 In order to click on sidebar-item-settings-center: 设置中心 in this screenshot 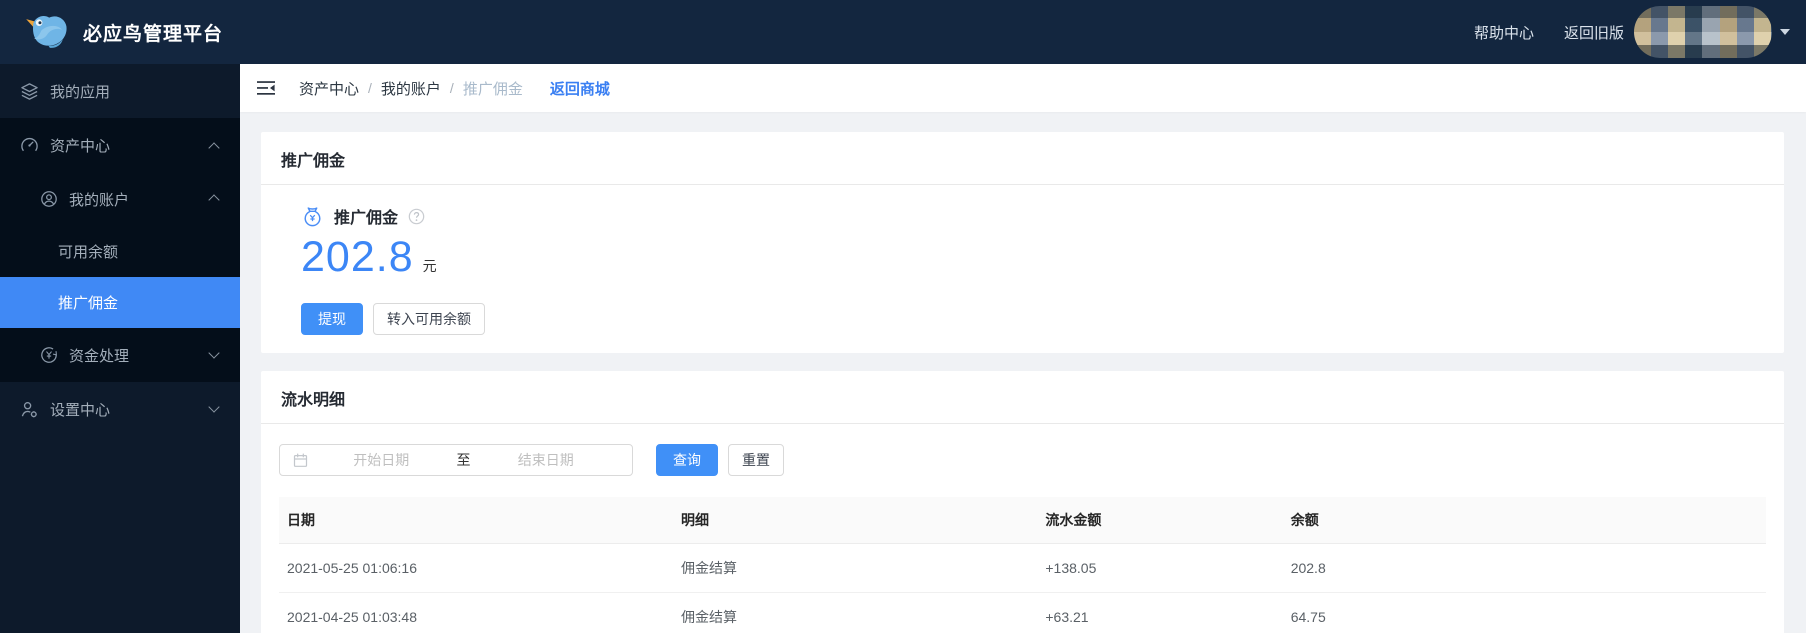, I will do `click(120, 409)`.